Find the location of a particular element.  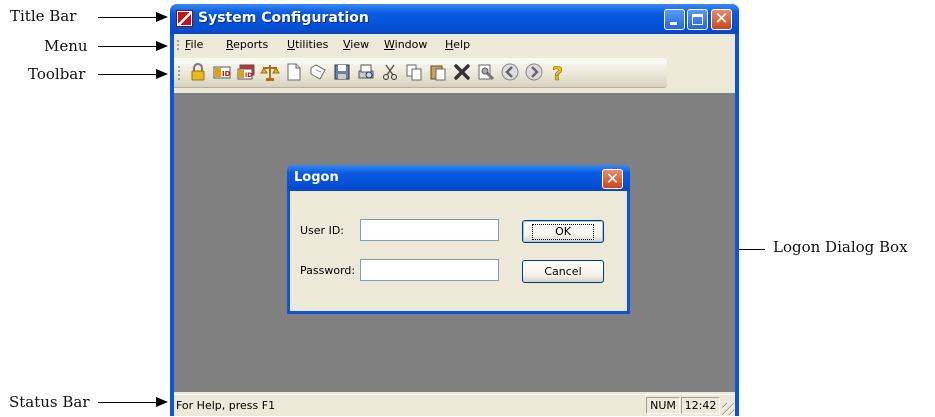

logon-dialog-body: User ID: Password: OK Cancel is located at coordinates (458, 251).